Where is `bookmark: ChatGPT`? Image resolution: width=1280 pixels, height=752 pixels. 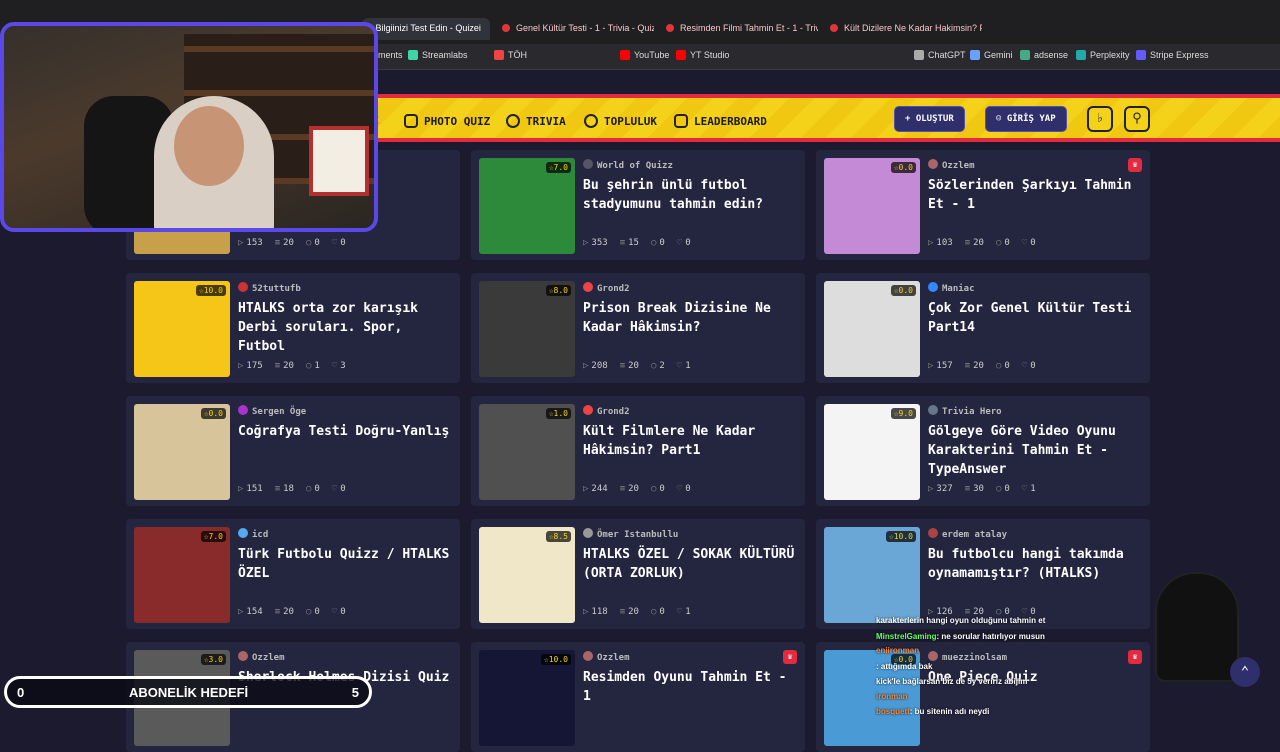 bookmark: ChatGPT is located at coordinates (940, 55).